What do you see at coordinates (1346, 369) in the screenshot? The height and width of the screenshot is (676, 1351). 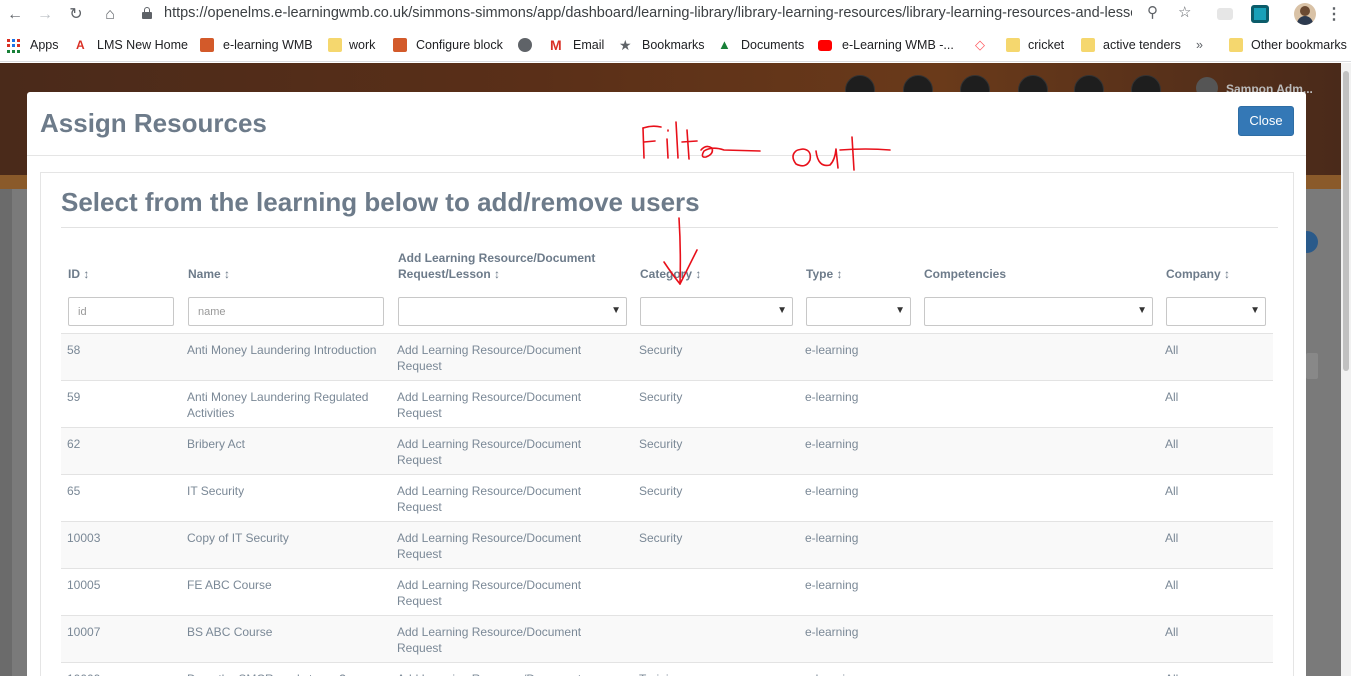 I see `page-scrollbar` at bounding box center [1346, 369].